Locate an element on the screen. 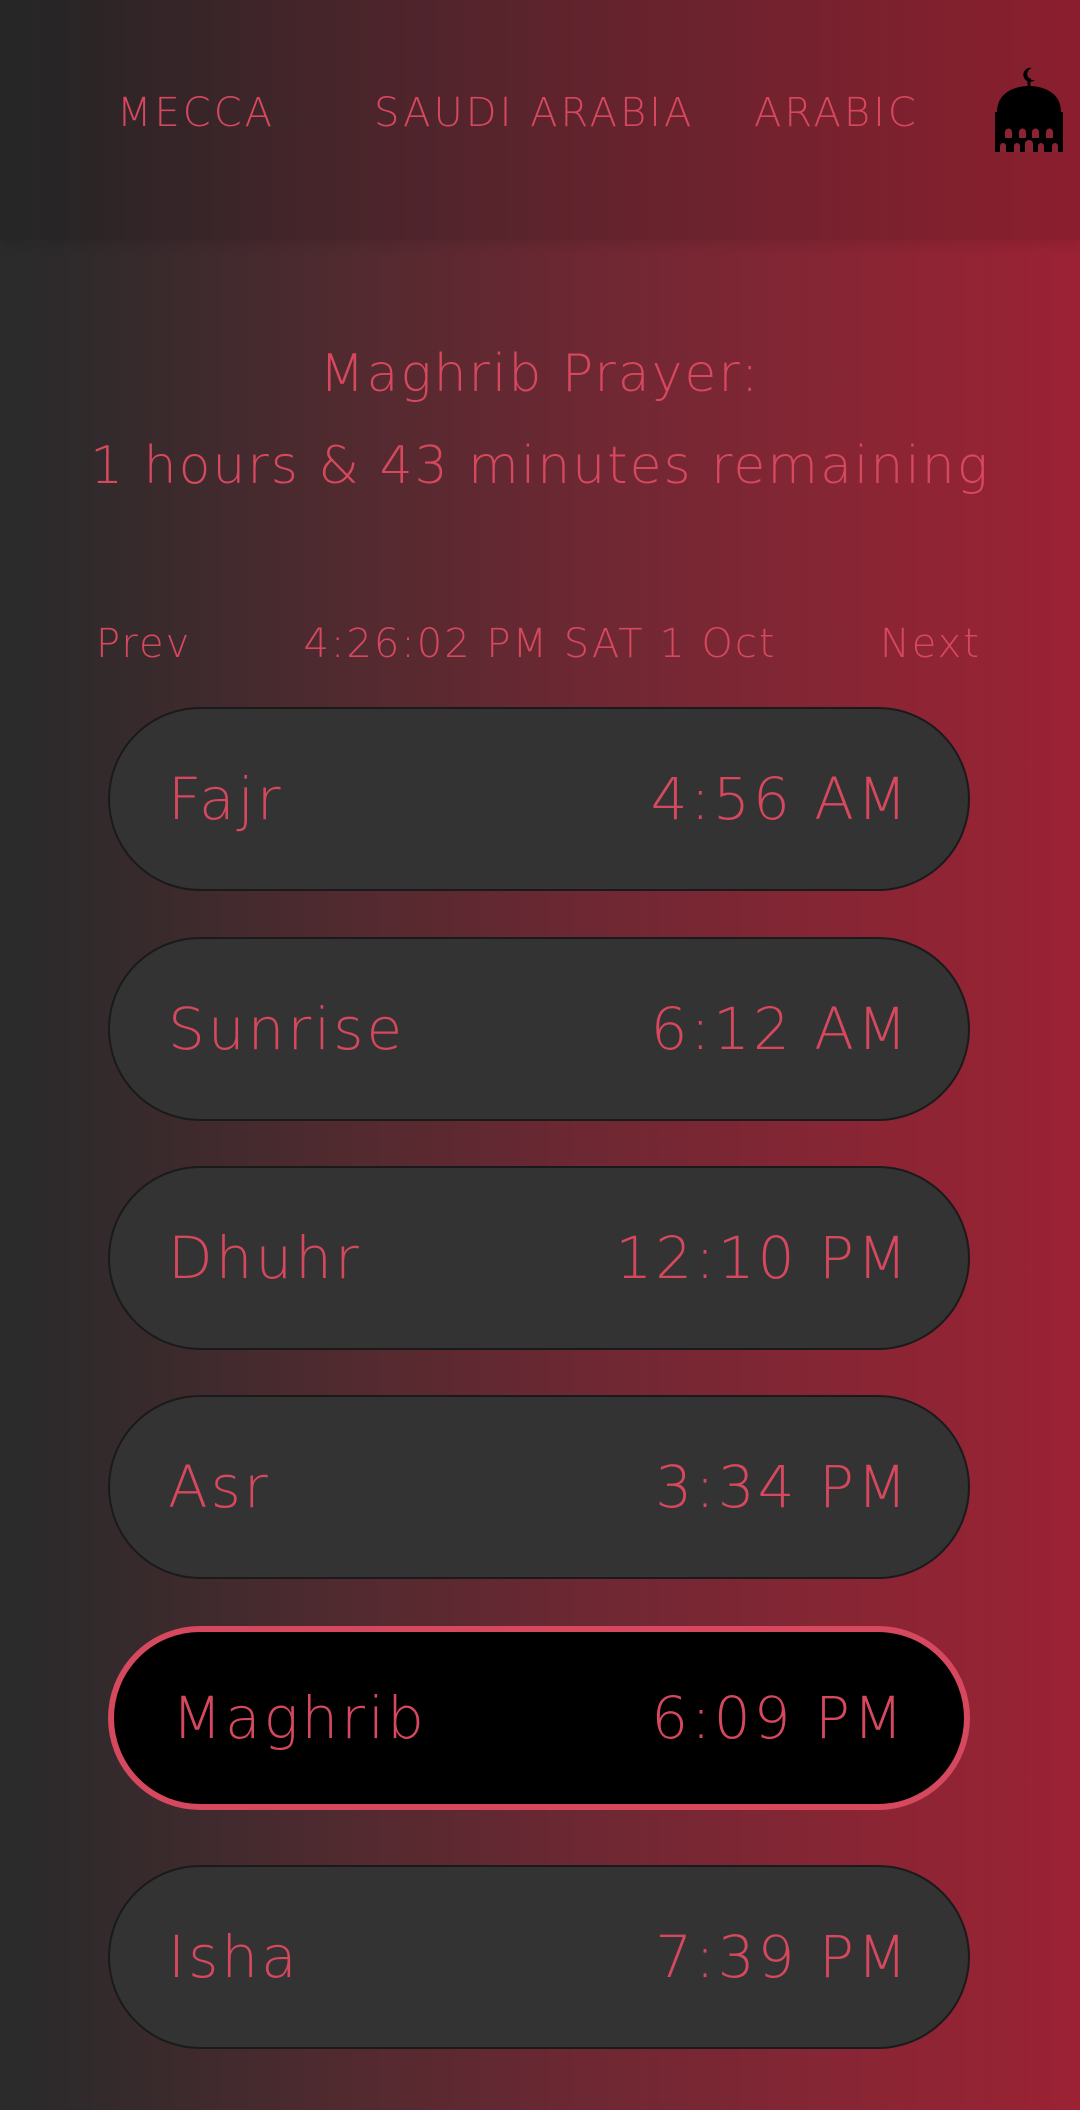  prayer-time: 6:12 AM is located at coordinates (780, 1029).